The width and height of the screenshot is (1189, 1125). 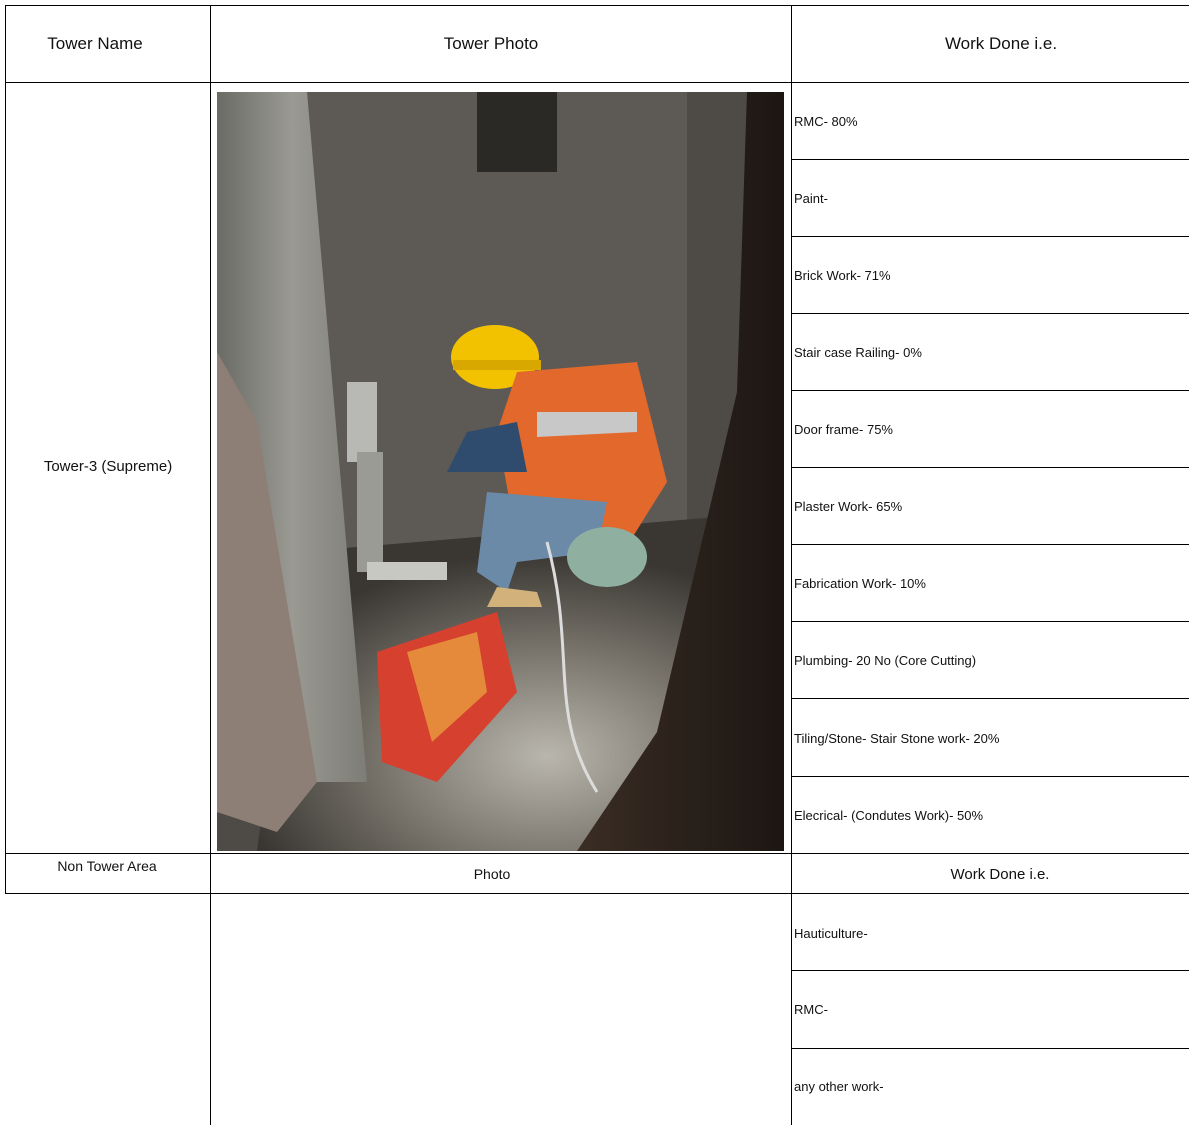 What do you see at coordinates (1000, 874) in the screenshot?
I see `header-work-done-2: Work Done i.e.` at bounding box center [1000, 874].